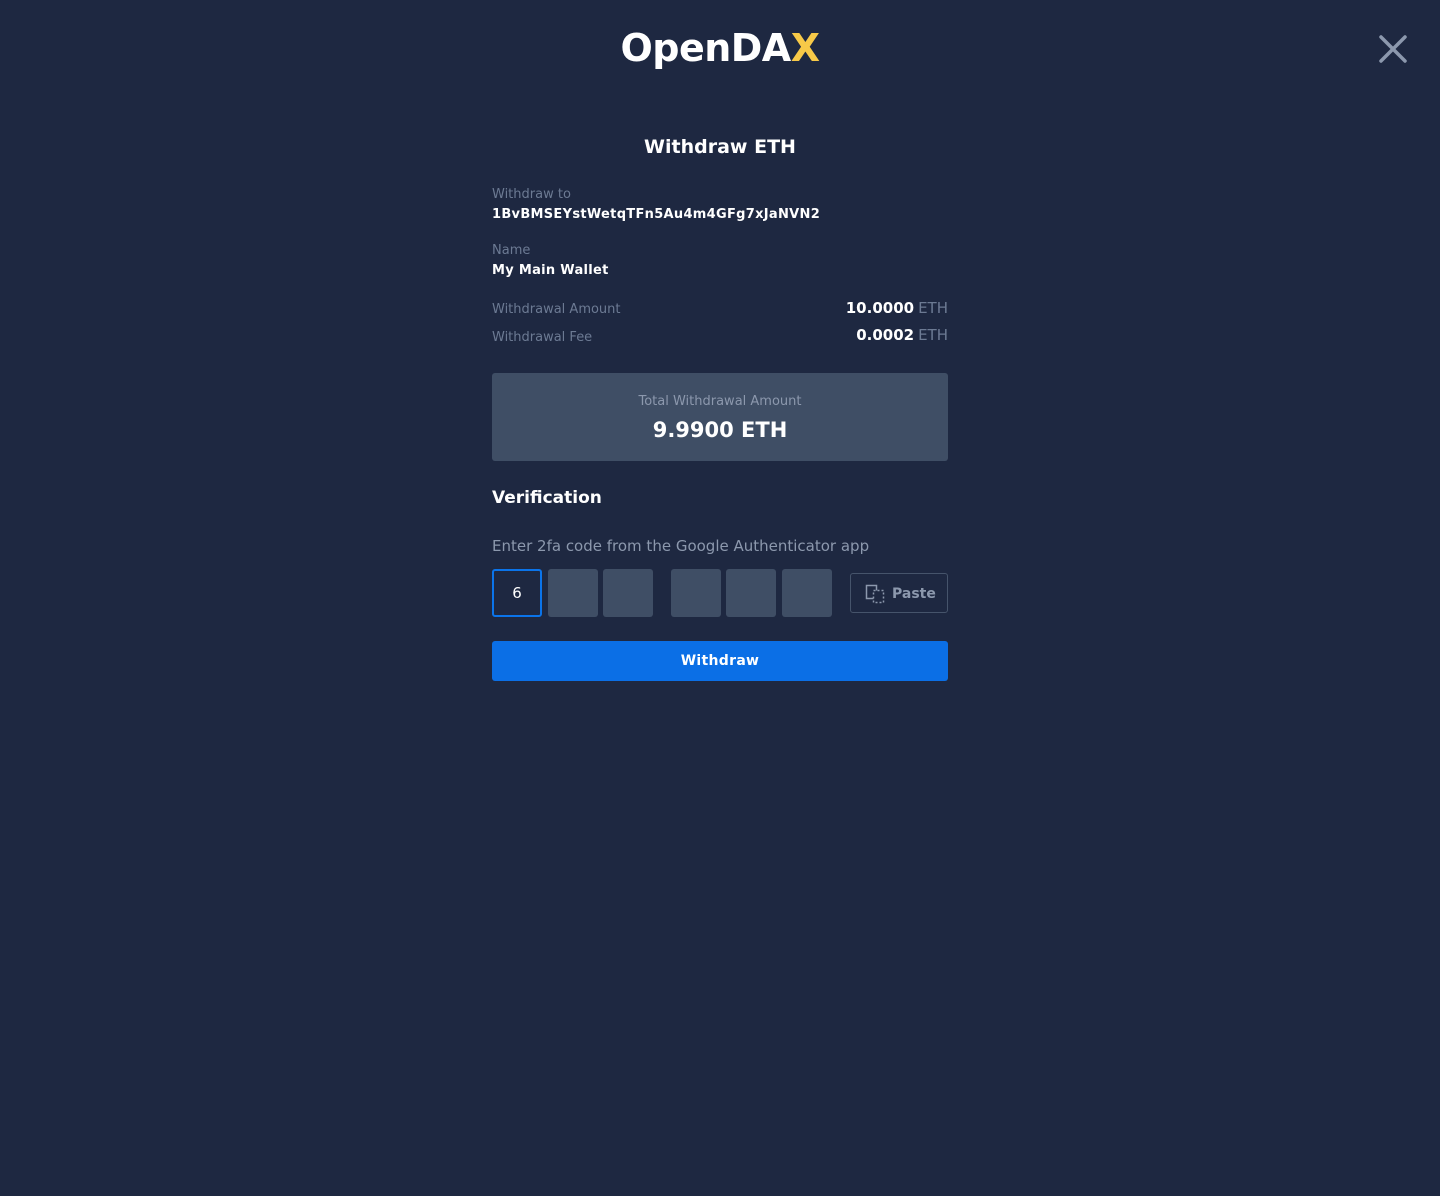 This screenshot has width=1440, height=1196. Describe the element at coordinates (885, 335) in the screenshot. I see `withdrawal-fee-number: 0.0002` at that location.